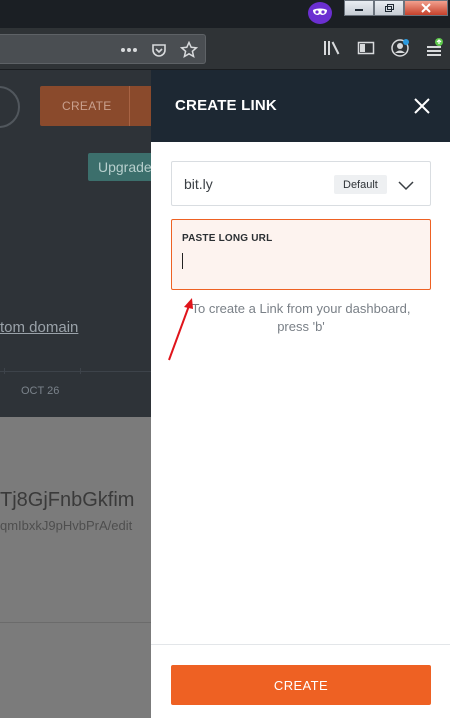 This screenshot has height=718, width=450. I want to click on dashboard-create-button: CREATE, so click(96, 106).